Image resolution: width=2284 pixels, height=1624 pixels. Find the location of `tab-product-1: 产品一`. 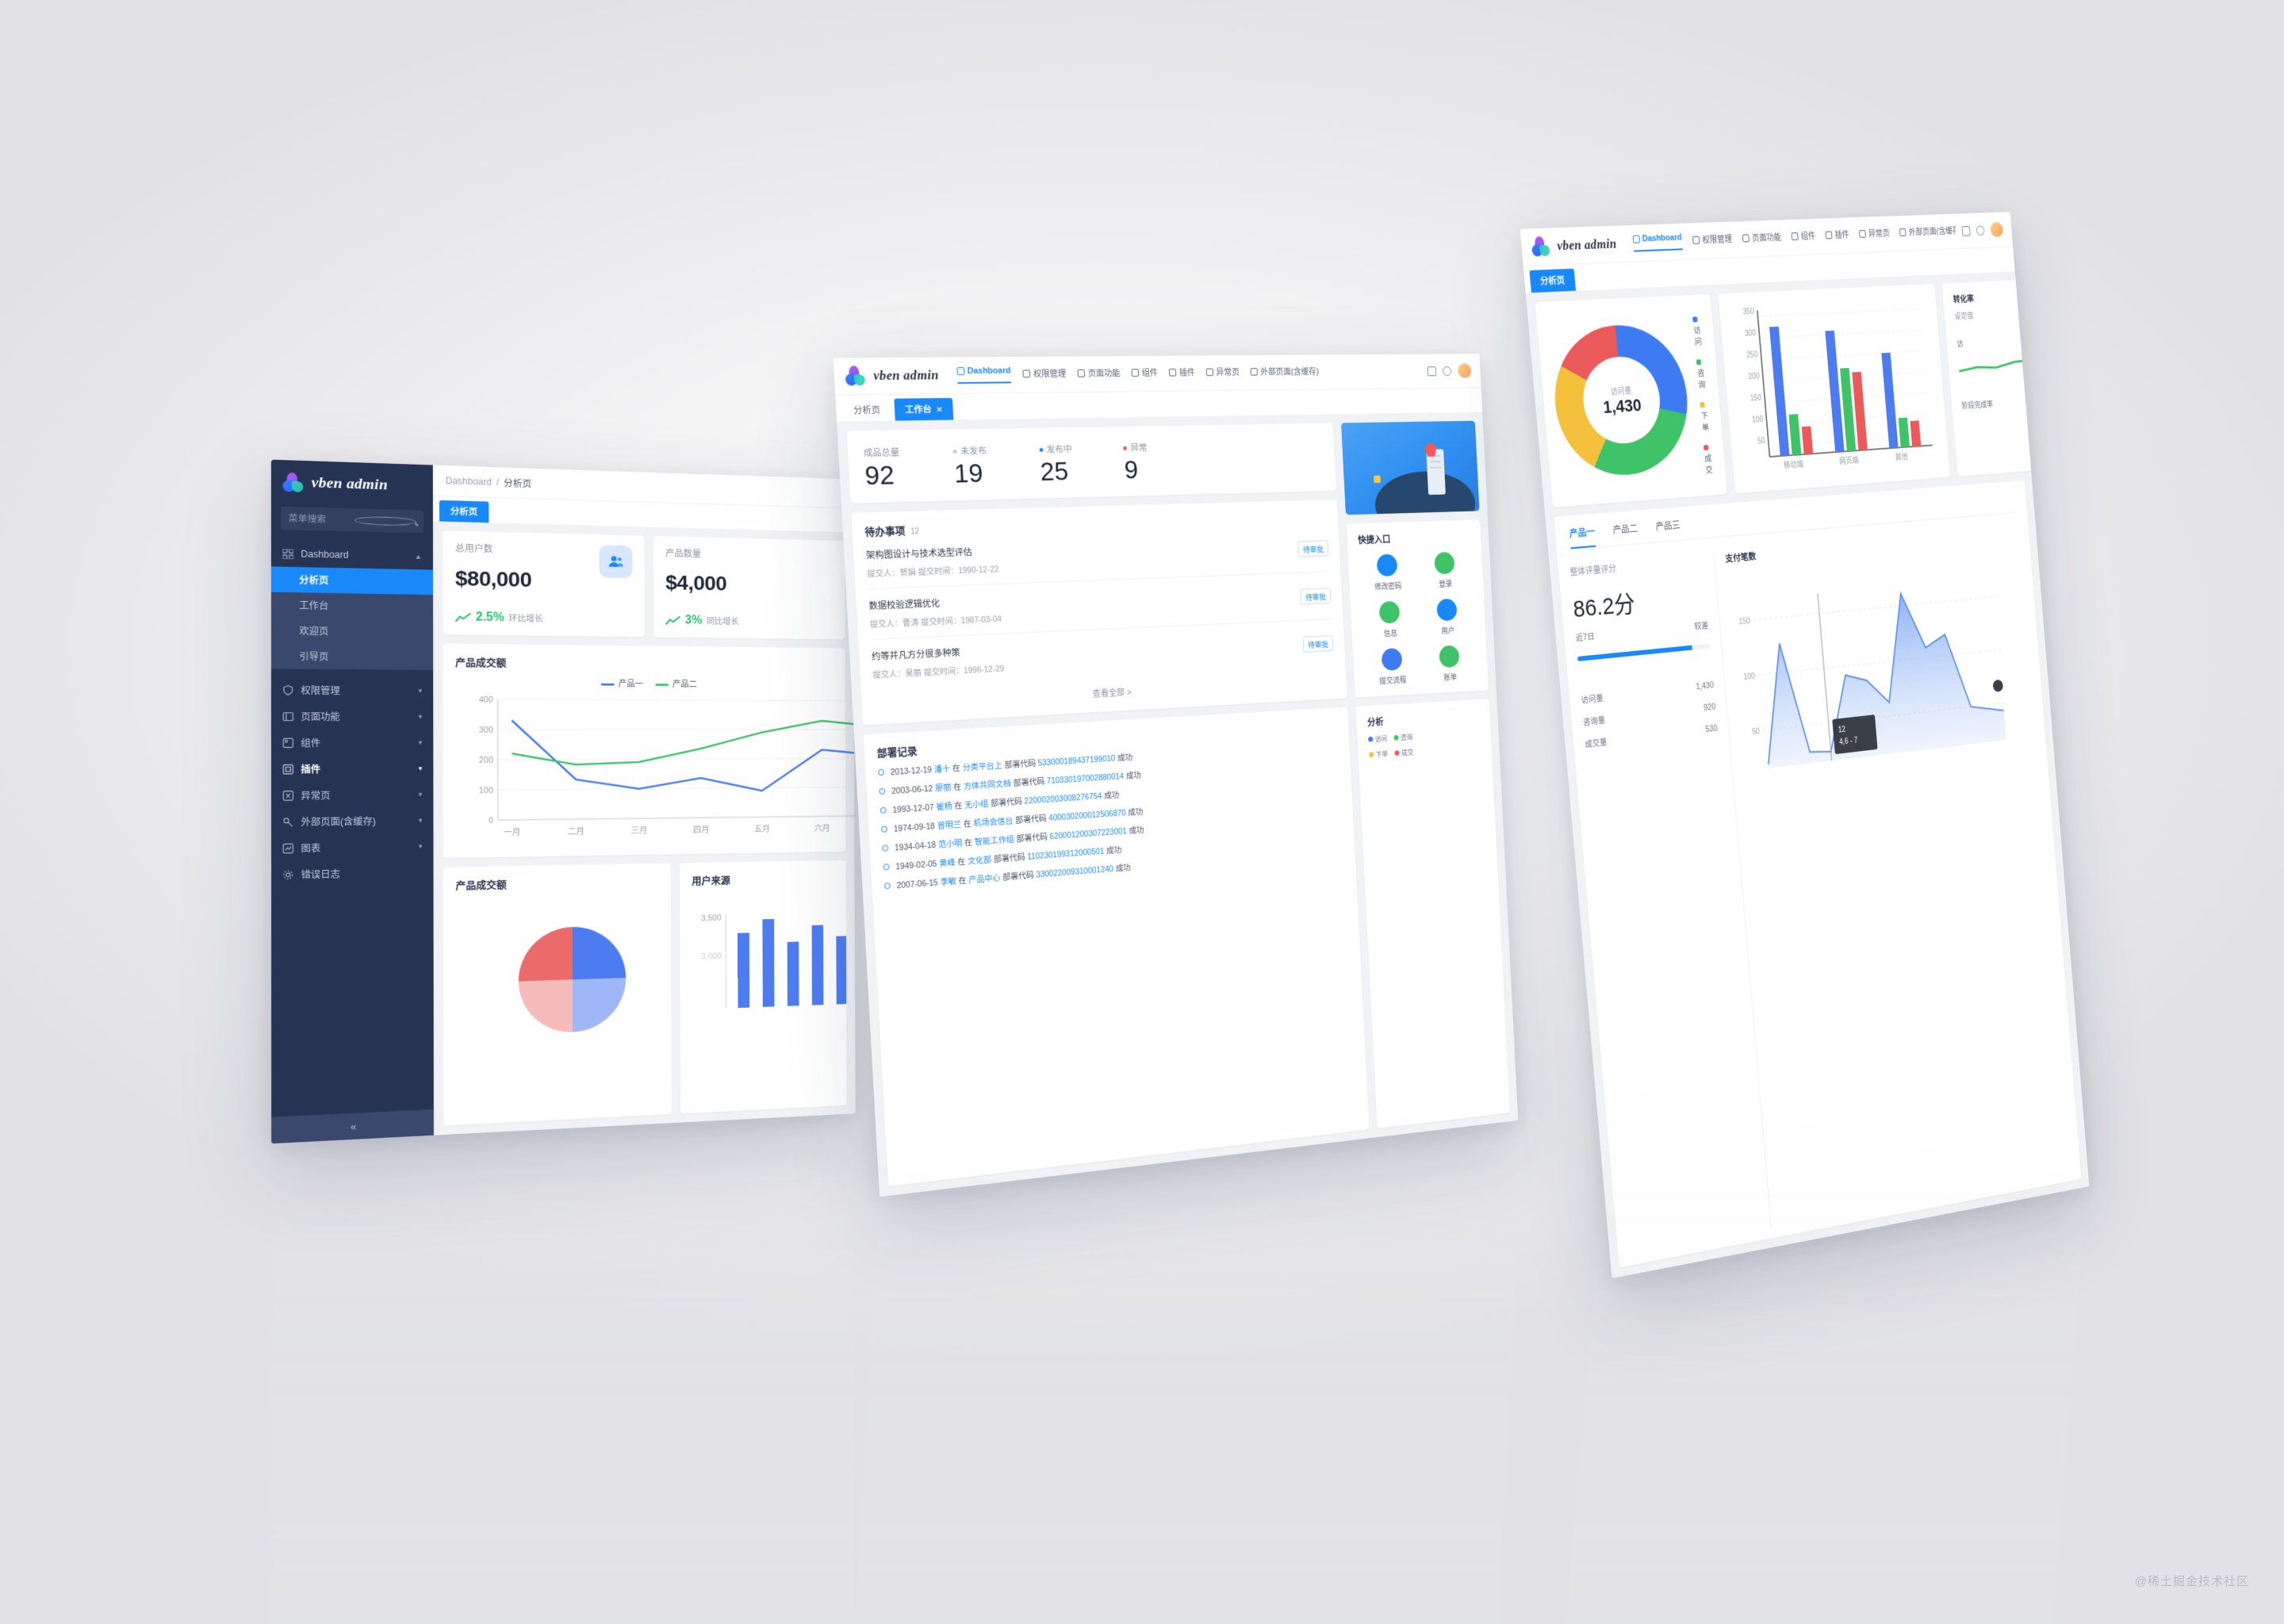

tab-product-1: 产品一 is located at coordinates (1582, 537).